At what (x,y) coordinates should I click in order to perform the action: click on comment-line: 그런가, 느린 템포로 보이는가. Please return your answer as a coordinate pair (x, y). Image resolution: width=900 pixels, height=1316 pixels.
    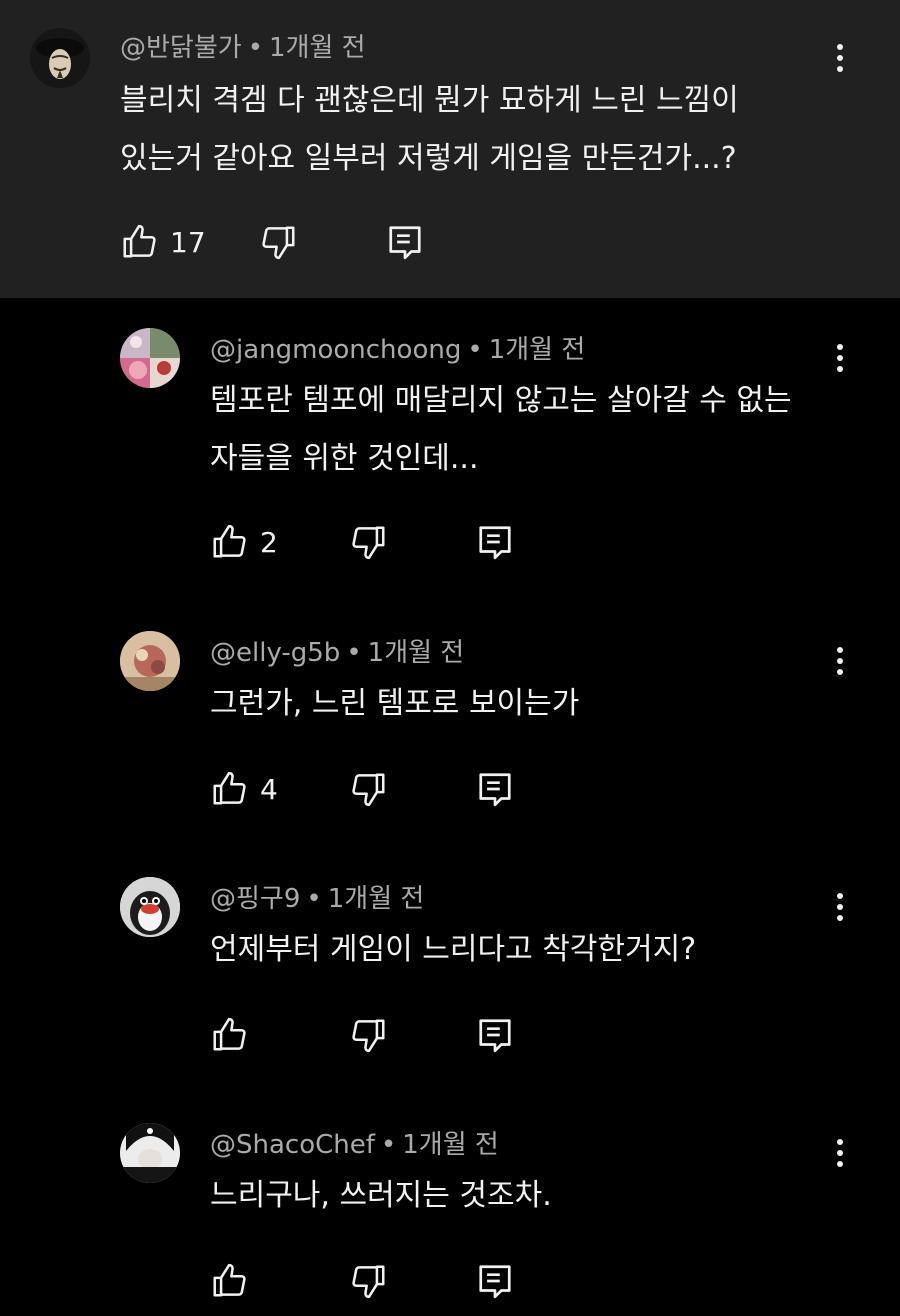
    Looking at the image, I should click on (395, 703).